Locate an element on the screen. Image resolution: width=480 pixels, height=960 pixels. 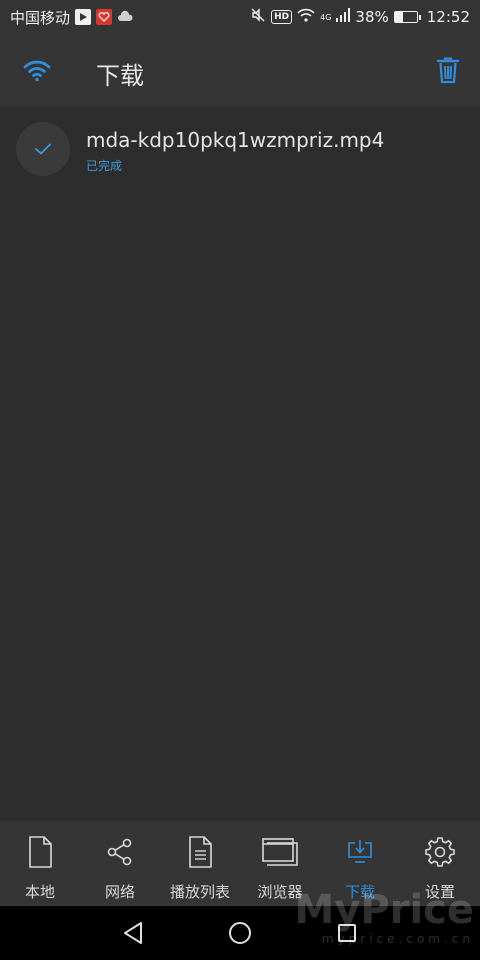
status-bar: 中国移动 HD 4G 38% 12:52 is located at coordinates (240, 17).